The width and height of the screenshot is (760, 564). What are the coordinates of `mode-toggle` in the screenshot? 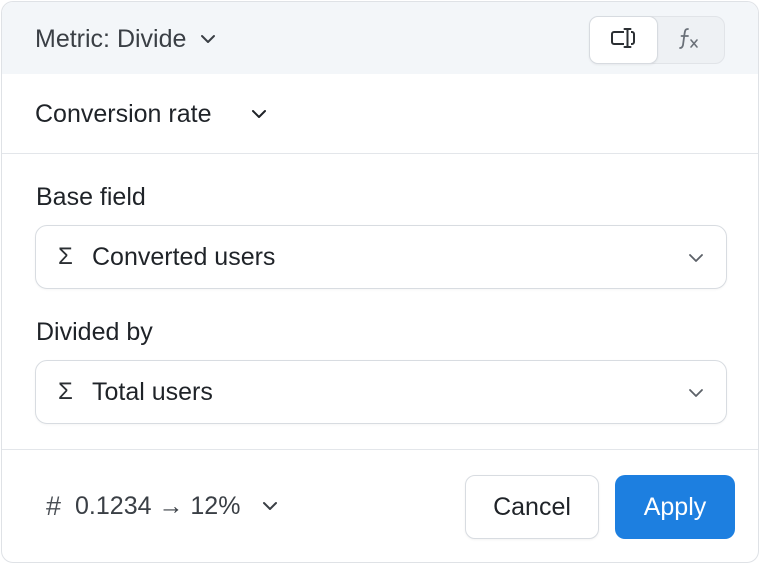 It's located at (657, 40).